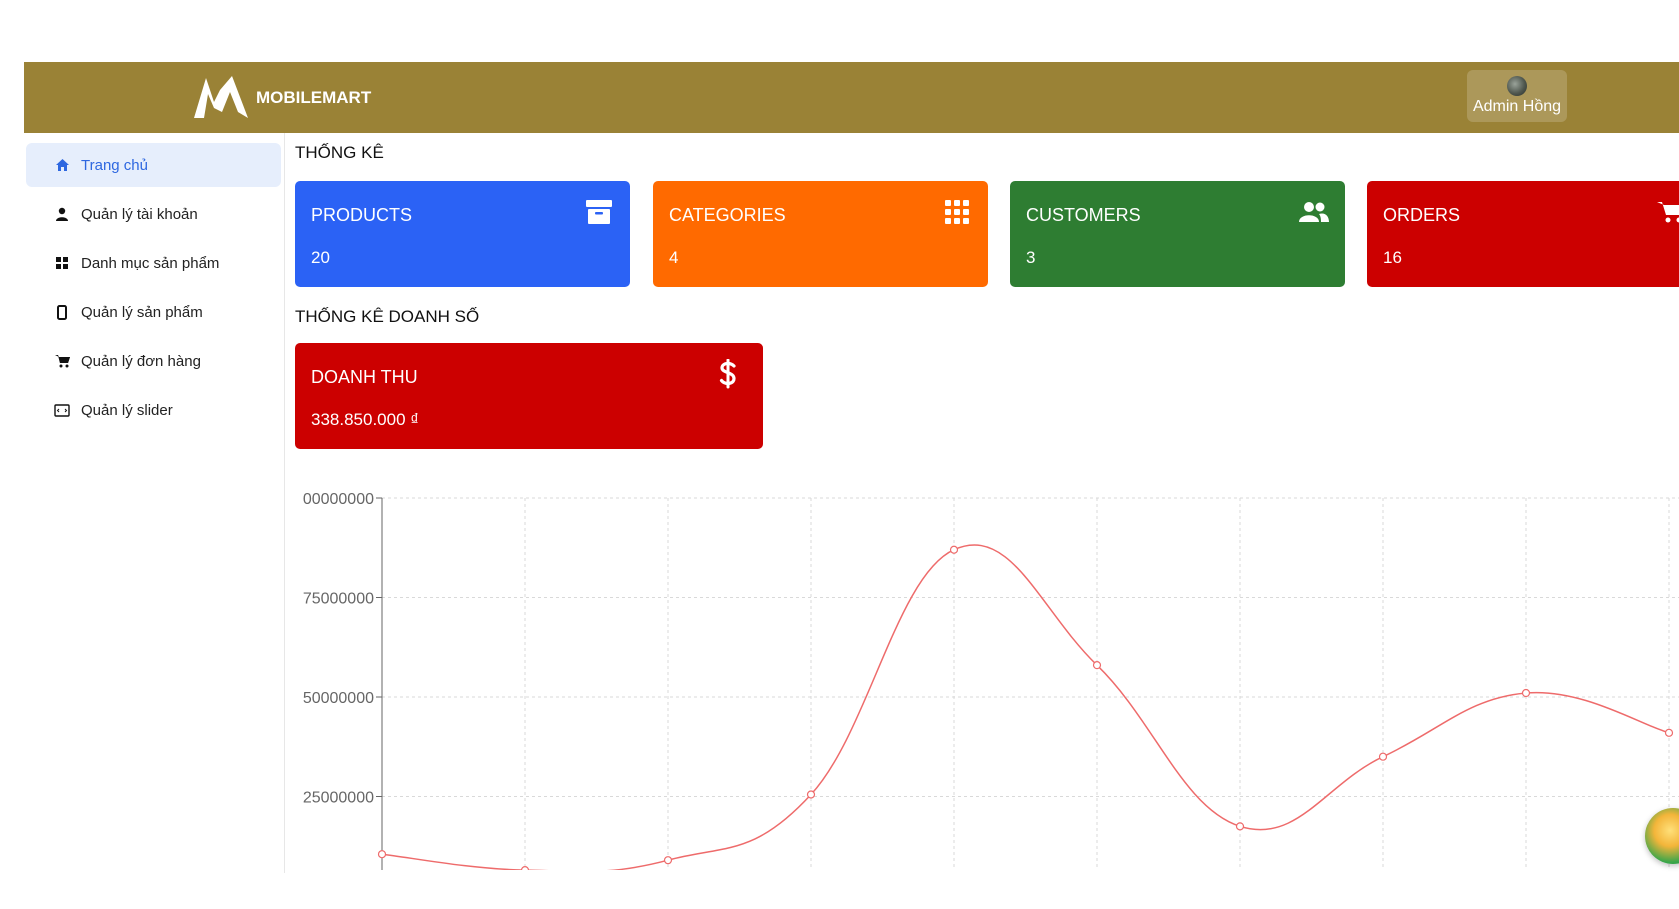 This screenshot has height=909, width=1679. Describe the element at coordinates (1392, 257) in the screenshot. I see `card-value: 16` at that location.